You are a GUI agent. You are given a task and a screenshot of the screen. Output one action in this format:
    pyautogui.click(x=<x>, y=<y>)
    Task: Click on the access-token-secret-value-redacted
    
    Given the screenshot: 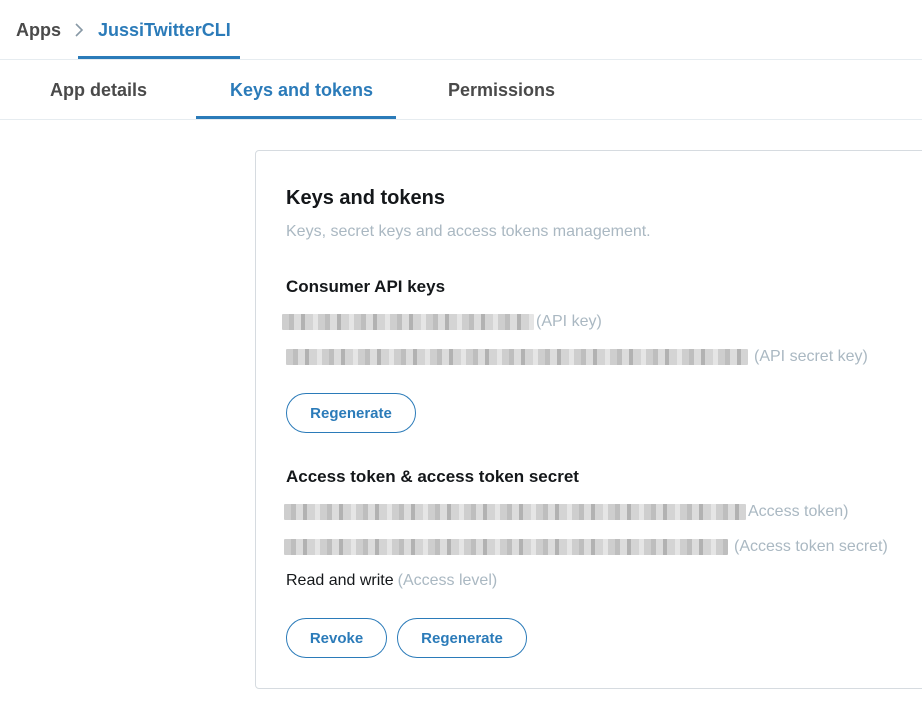 What is the action you would take?
    pyautogui.click(x=506, y=547)
    